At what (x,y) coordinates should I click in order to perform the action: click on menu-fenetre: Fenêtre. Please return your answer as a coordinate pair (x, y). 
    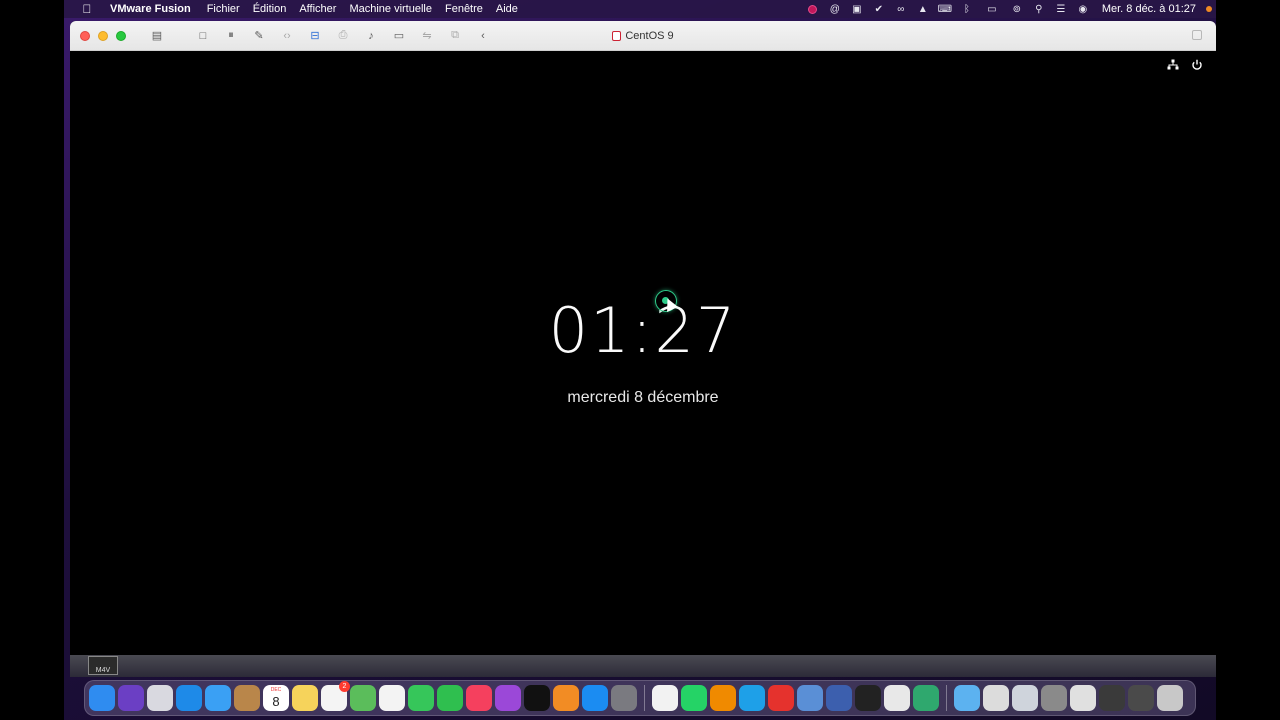
    Looking at the image, I should click on (464, 9).